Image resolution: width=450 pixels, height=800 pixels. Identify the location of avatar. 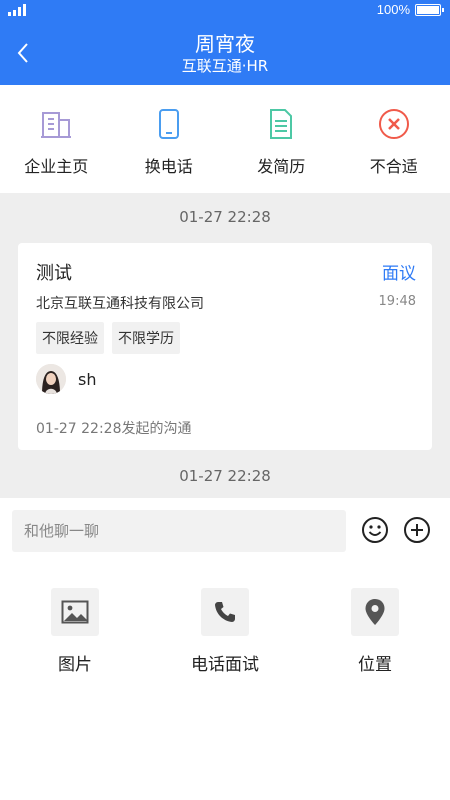
(51, 379).